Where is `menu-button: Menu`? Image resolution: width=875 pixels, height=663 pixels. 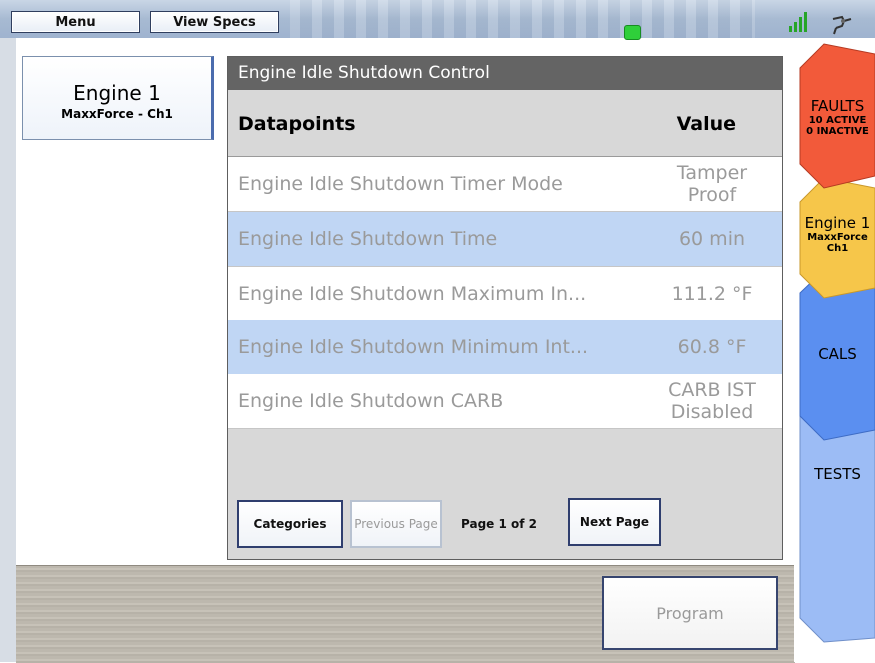 menu-button: Menu is located at coordinates (75, 22).